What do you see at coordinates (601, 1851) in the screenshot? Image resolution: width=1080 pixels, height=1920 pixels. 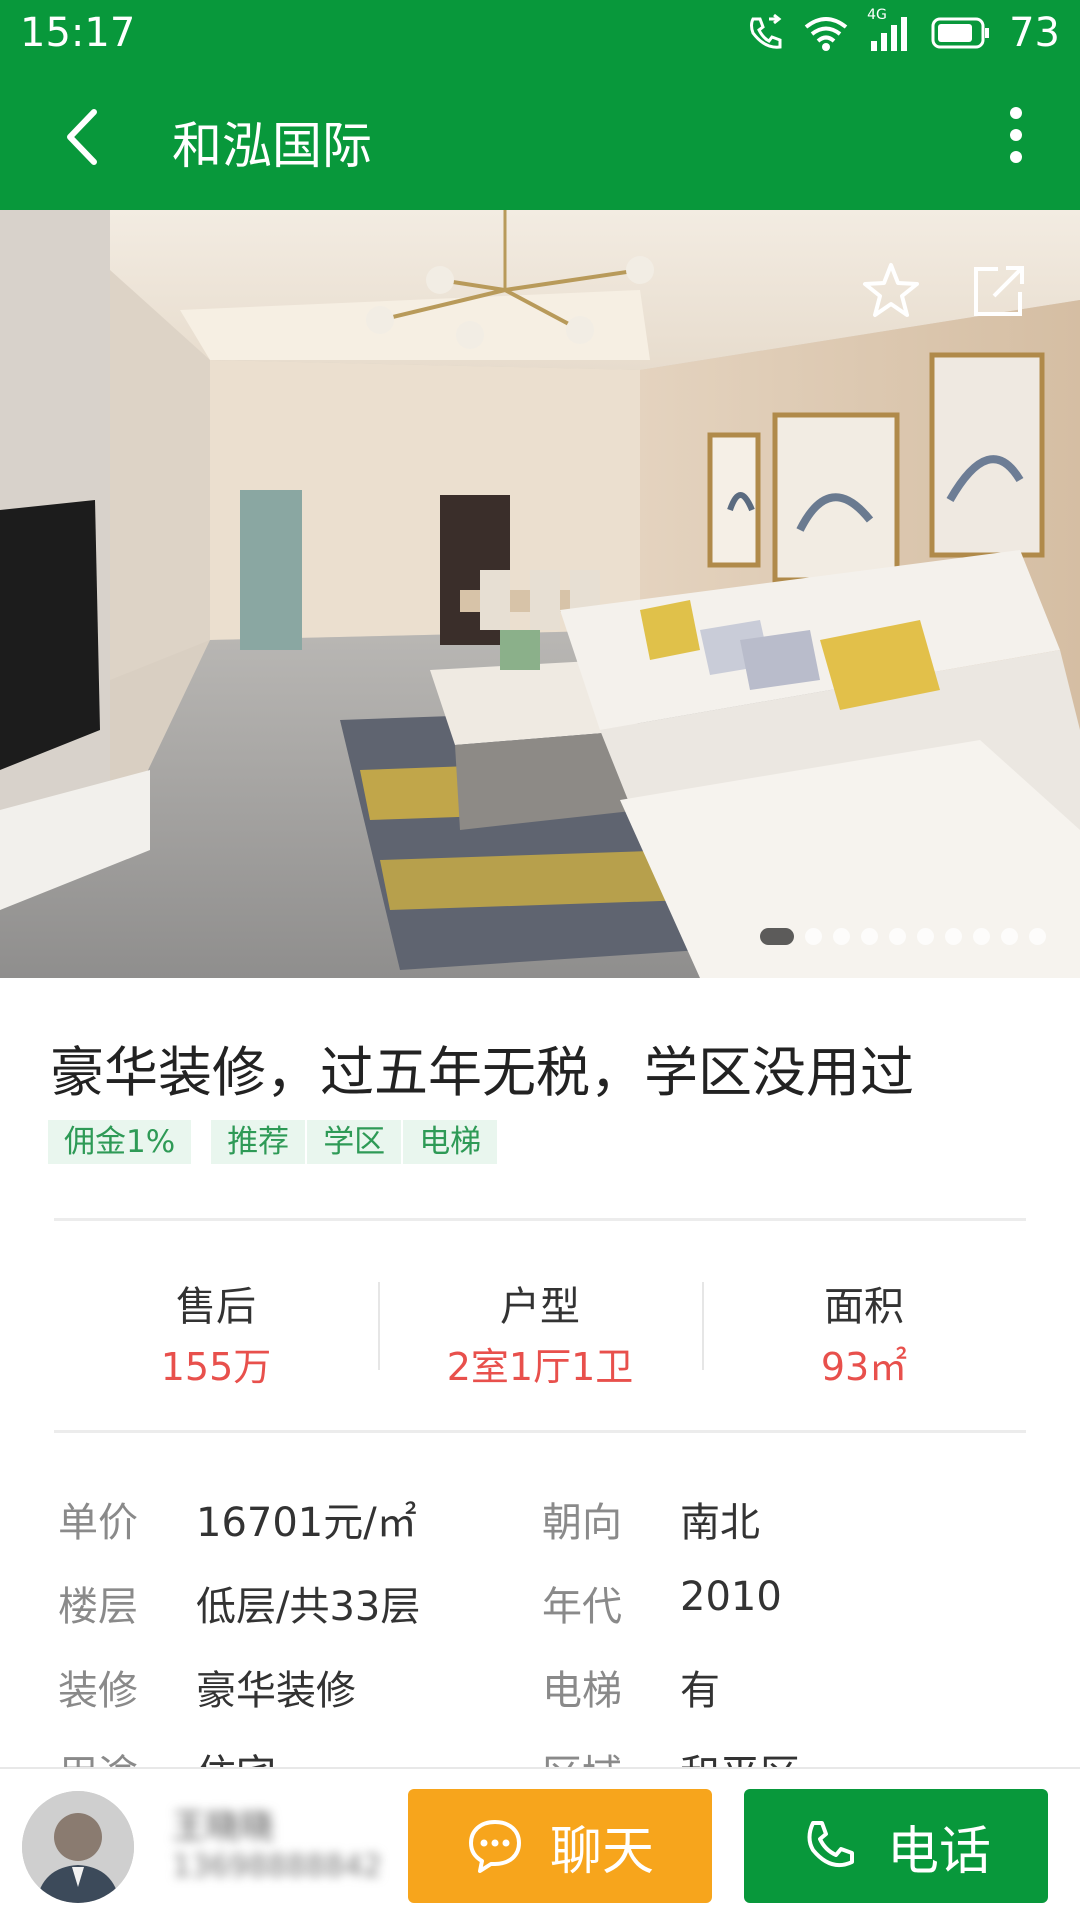 I see `chat-label: 聊天` at bounding box center [601, 1851].